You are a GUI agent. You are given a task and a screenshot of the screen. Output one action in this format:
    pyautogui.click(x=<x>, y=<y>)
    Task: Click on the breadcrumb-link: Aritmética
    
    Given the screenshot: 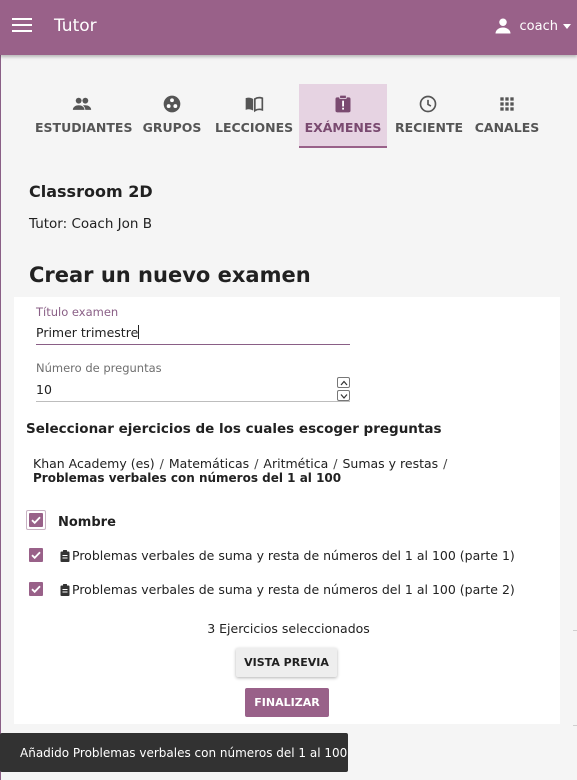 What is the action you would take?
    pyautogui.click(x=295, y=463)
    